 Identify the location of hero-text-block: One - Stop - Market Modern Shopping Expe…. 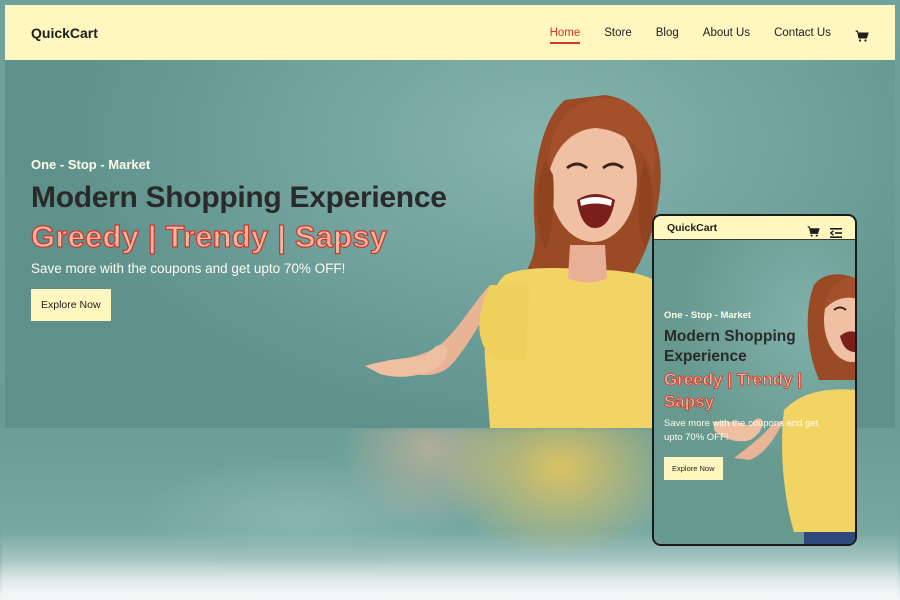
(238, 239).